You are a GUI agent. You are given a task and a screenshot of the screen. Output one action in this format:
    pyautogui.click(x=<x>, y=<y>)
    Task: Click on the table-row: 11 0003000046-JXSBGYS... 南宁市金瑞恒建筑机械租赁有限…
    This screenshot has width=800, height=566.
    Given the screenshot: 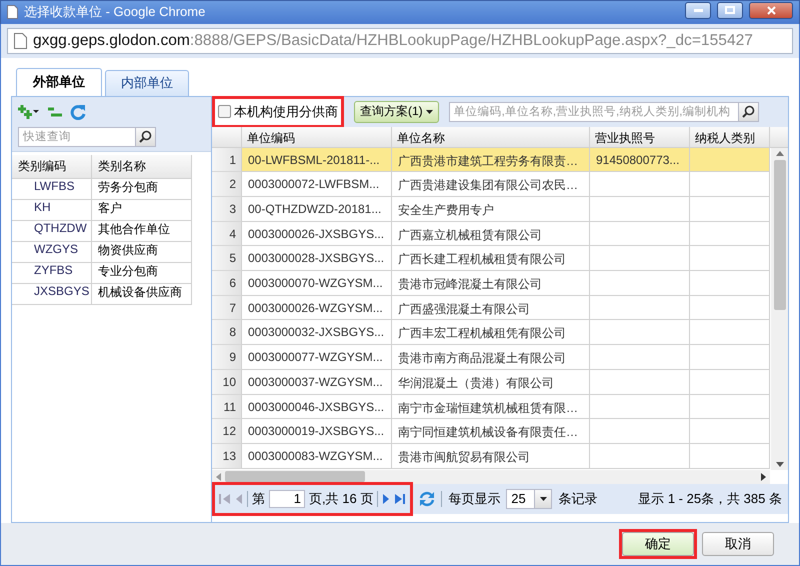 What is the action you would take?
    pyautogui.click(x=491, y=407)
    